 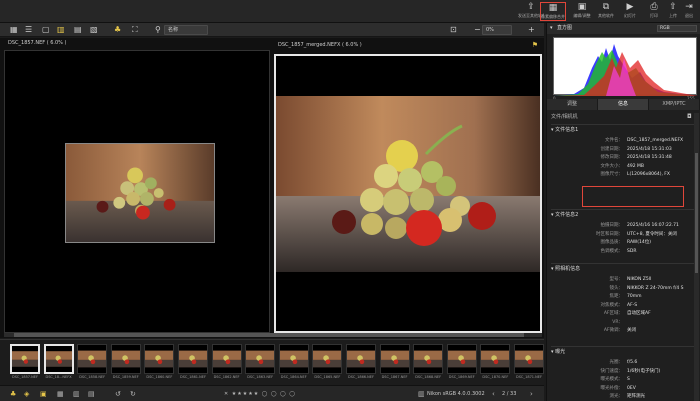 What do you see at coordinates (674, 104) in the screenshot?
I see `tab-xmp-iptc: XMP/IPTC` at bounding box center [674, 104].